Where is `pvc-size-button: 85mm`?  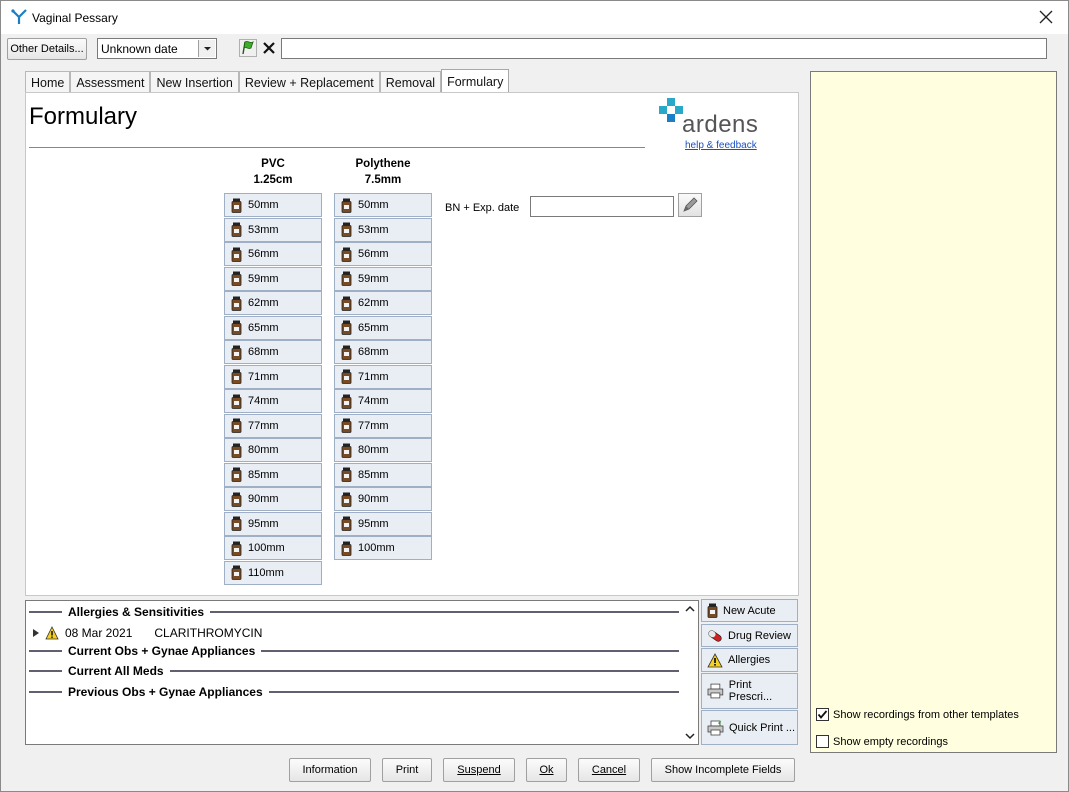 pvc-size-button: 85mm is located at coordinates (273, 474).